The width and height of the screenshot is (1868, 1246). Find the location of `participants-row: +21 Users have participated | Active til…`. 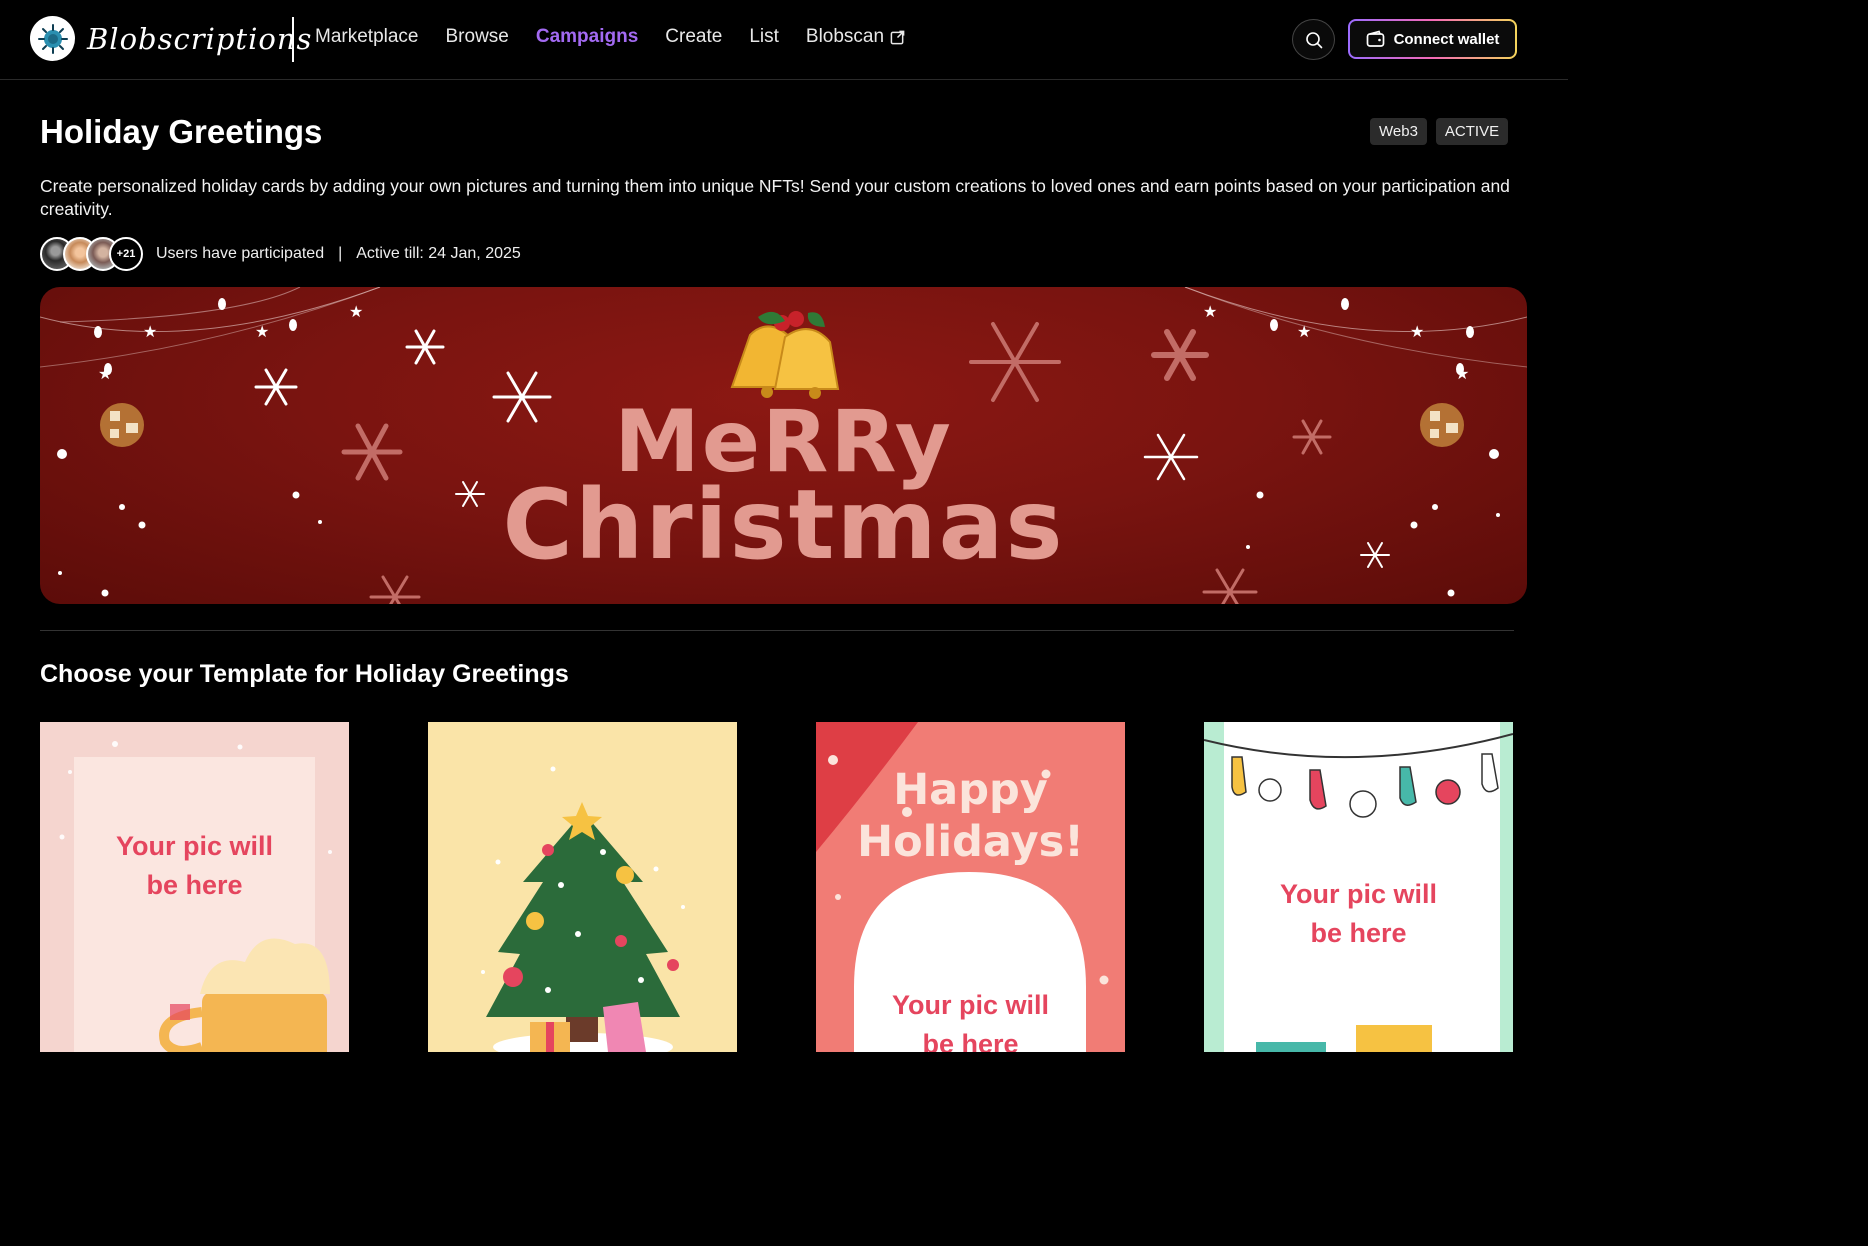

participants-row: +21 Users have participated | Active til… is located at coordinates (280, 254).